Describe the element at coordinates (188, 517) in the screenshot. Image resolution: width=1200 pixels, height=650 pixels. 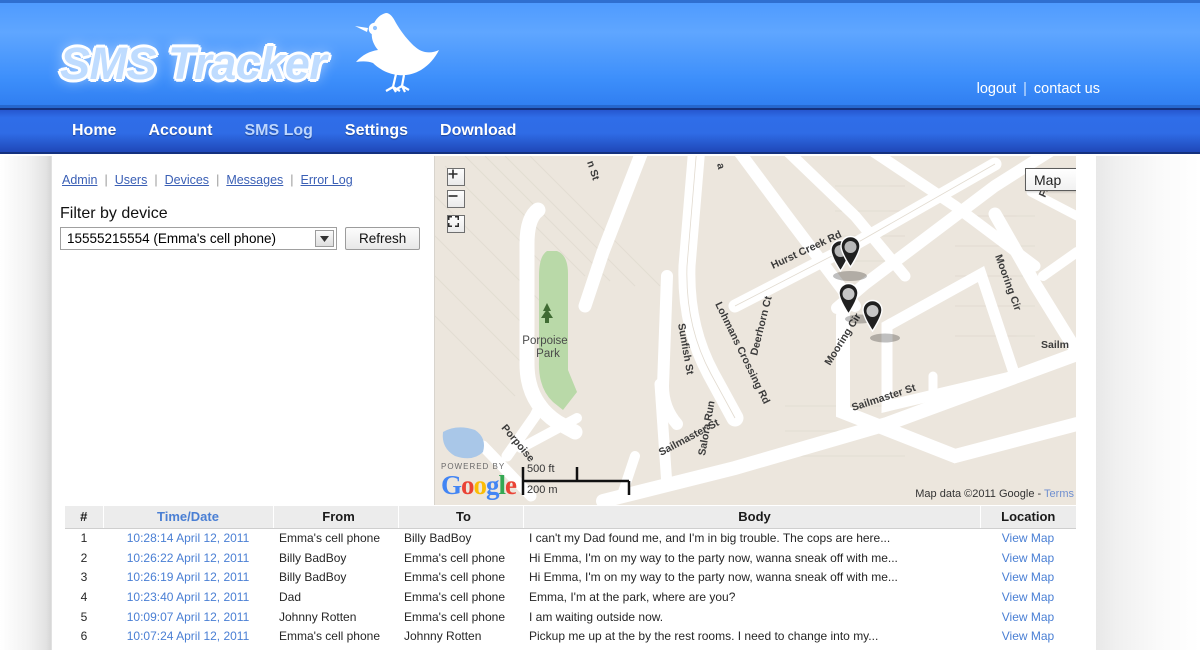
I see `column-header-timedate: Time/Date` at that location.